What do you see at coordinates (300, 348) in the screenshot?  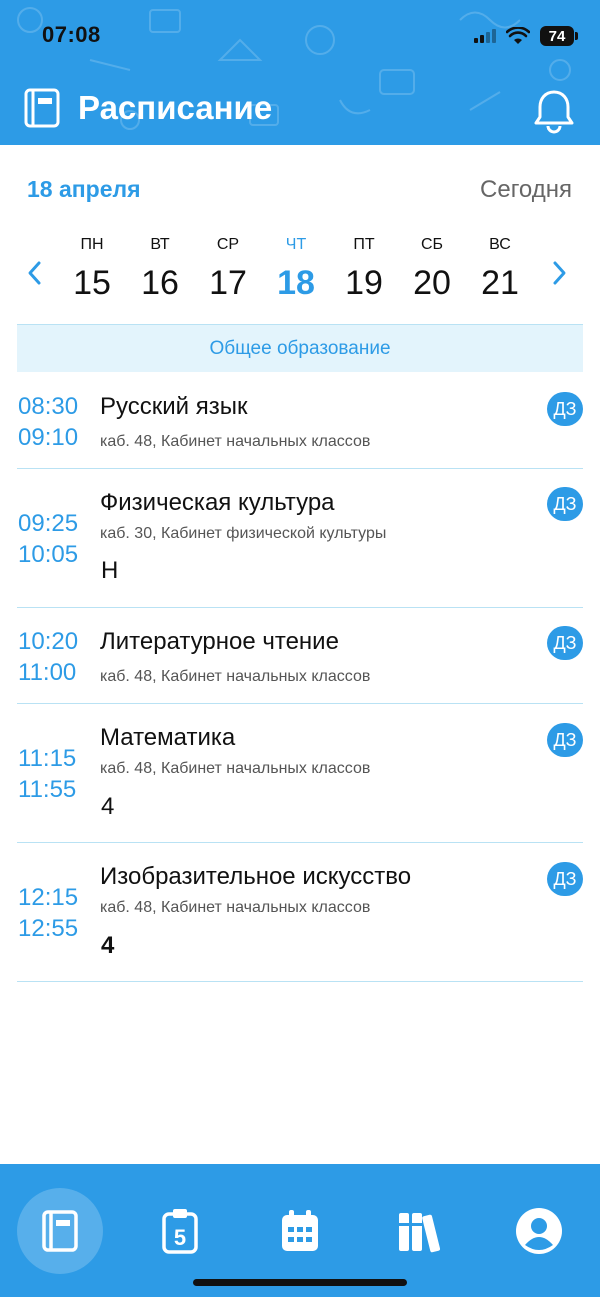 I see `section-header: Общее образование` at bounding box center [300, 348].